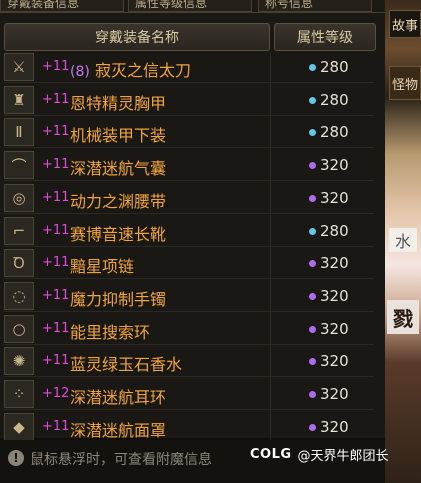 This screenshot has width=421, height=483. What do you see at coordinates (19, 165) in the screenshot?
I see `shoulder-icon: ⌒` at bounding box center [19, 165].